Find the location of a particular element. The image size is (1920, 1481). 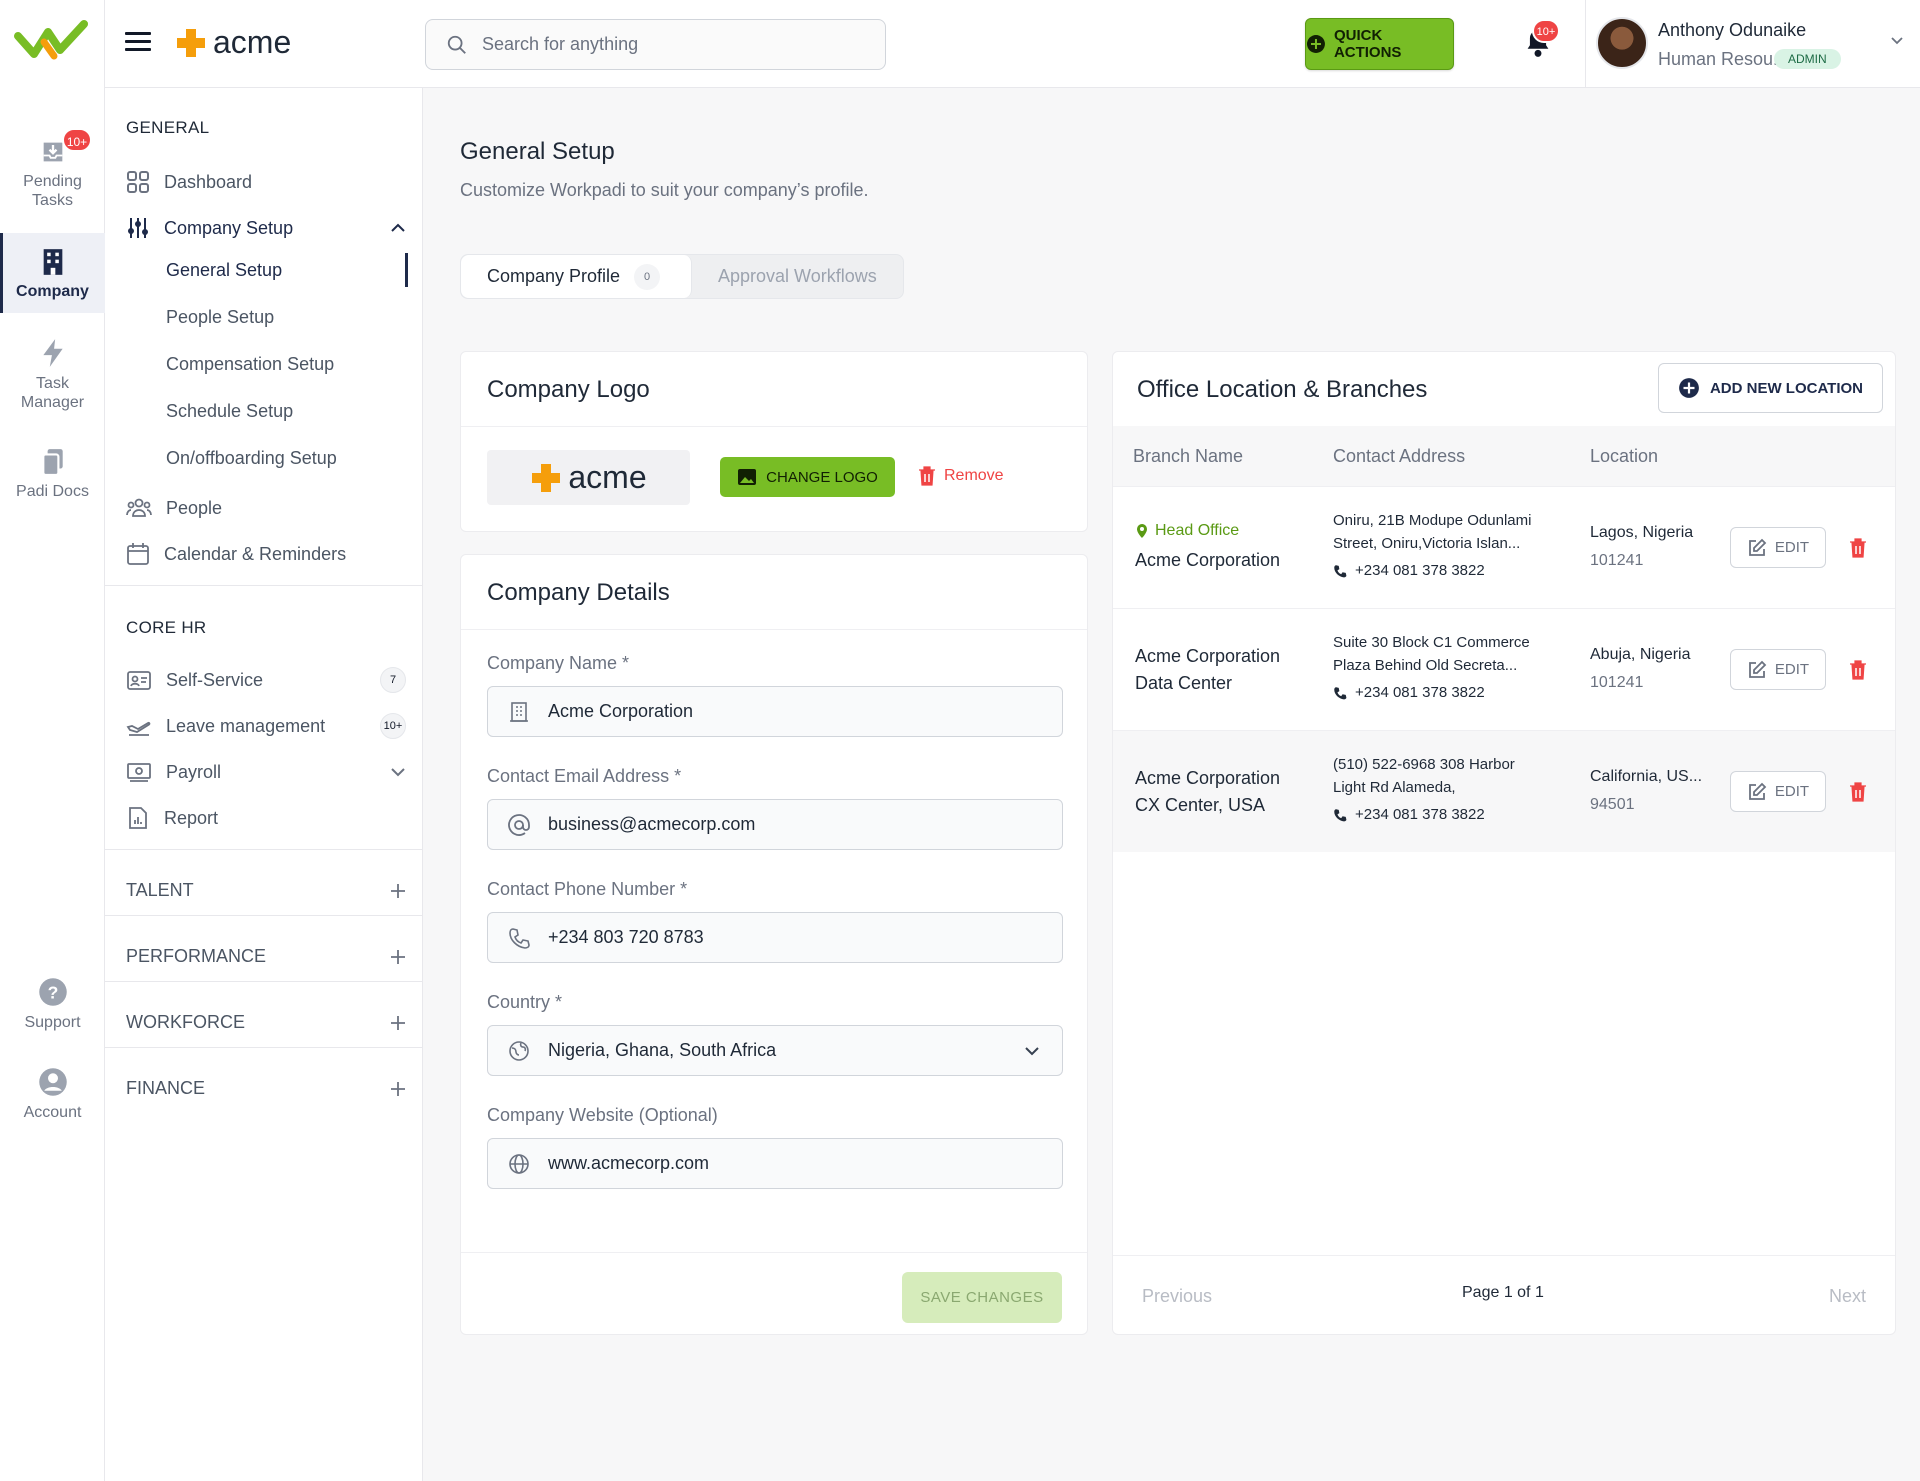

tab-approval-workflows: Approval Workflows is located at coordinates (797, 276).